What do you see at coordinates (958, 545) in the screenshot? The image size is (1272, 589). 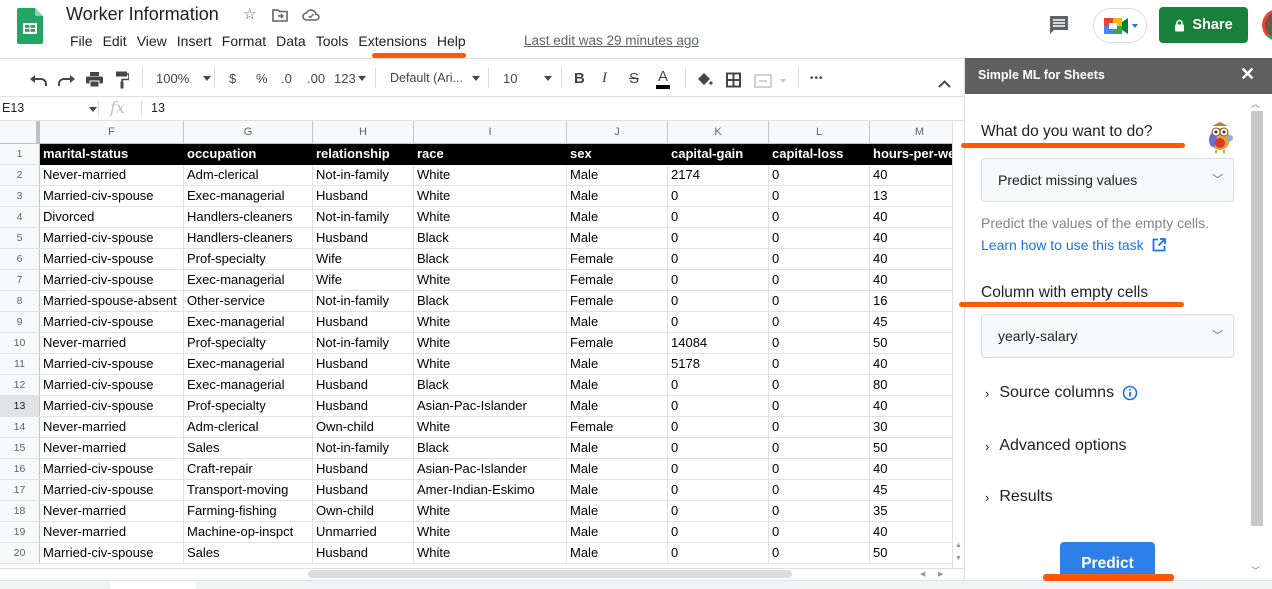 I see `scroll-up-arrow: ▲` at bounding box center [958, 545].